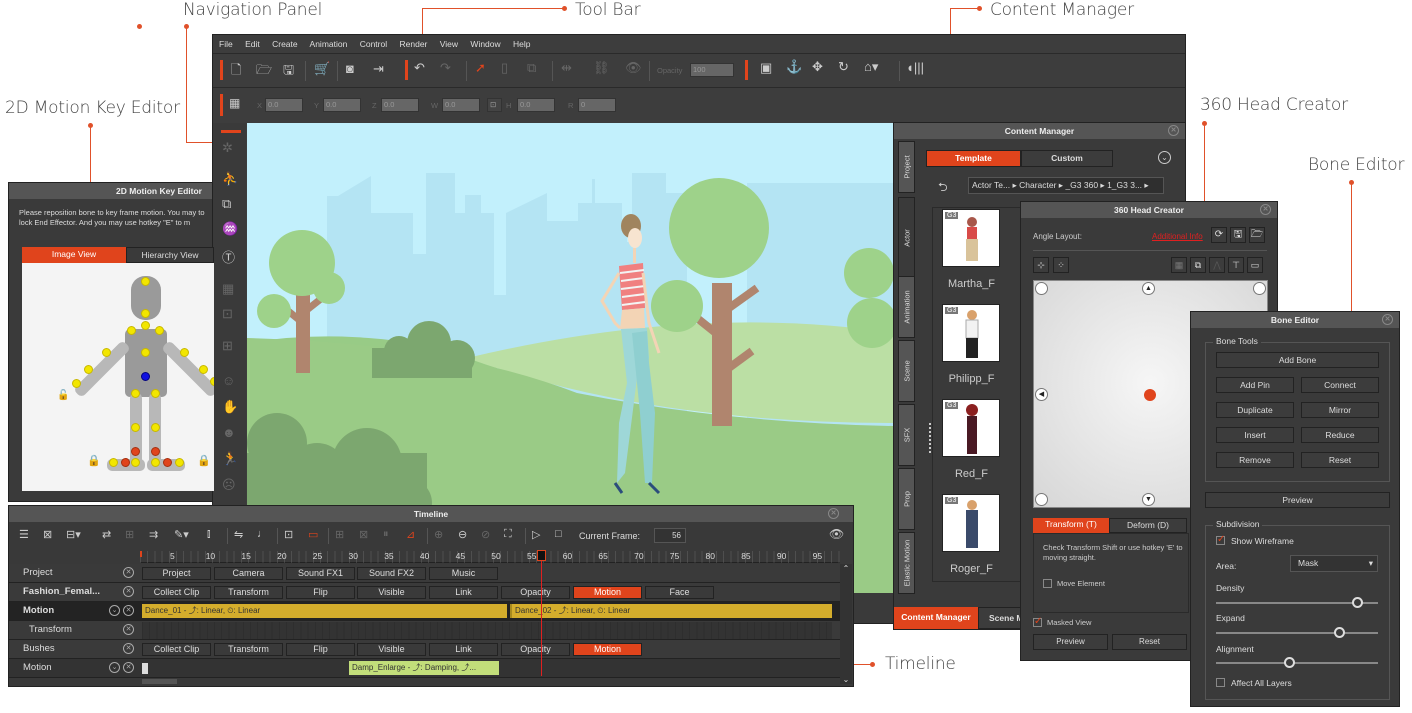  What do you see at coordinates (461, 105) in the screenshot?
I see `w-input: 0.0` at bounding box center [461, 105].